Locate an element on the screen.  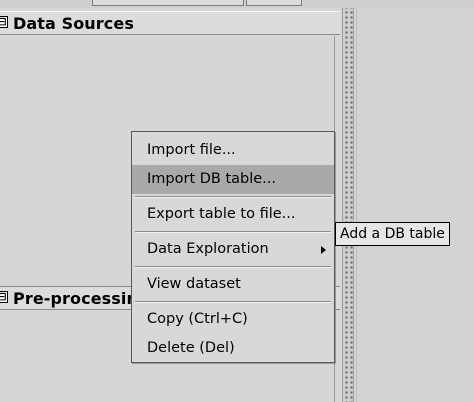
tooltip: Add a DB table is located at coordinates (392, 234).